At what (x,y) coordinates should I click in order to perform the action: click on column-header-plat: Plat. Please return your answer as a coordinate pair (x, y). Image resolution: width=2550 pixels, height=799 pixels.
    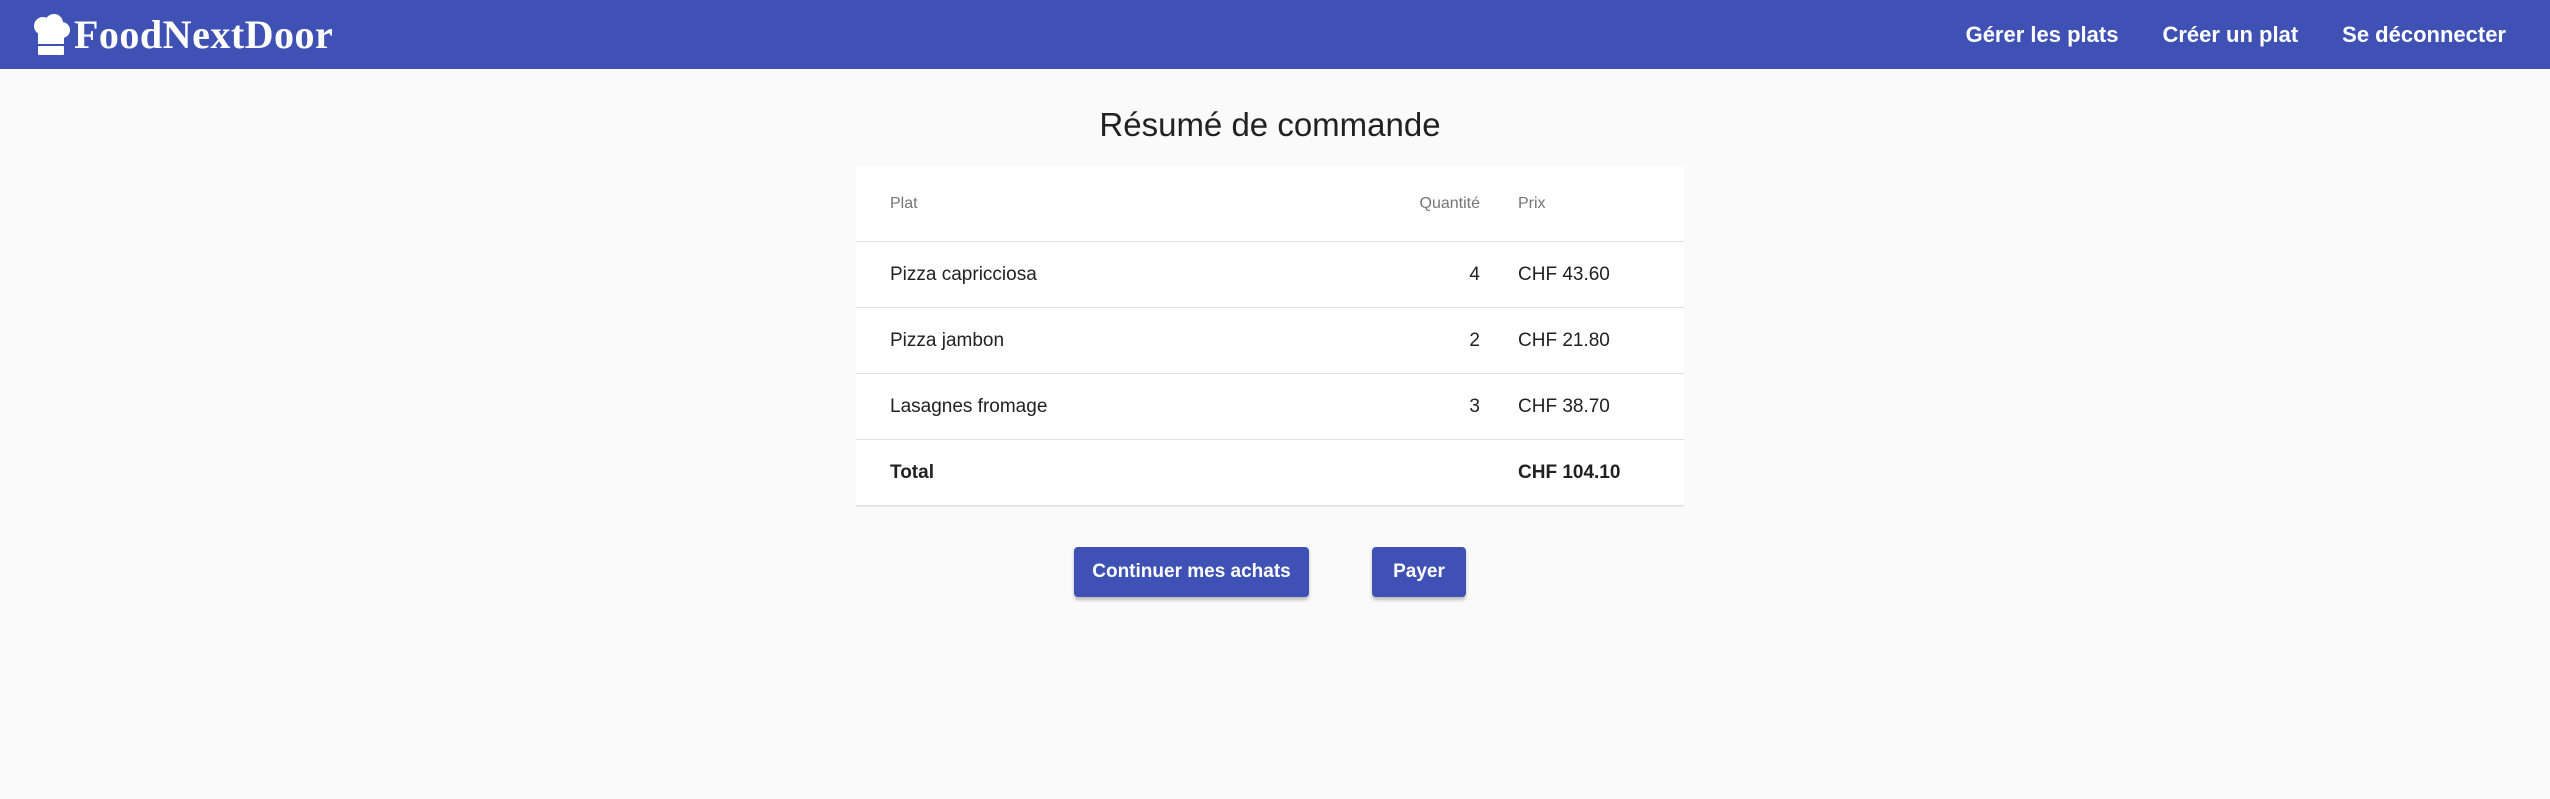
    Looking at the image, I should click on (1133, 204).